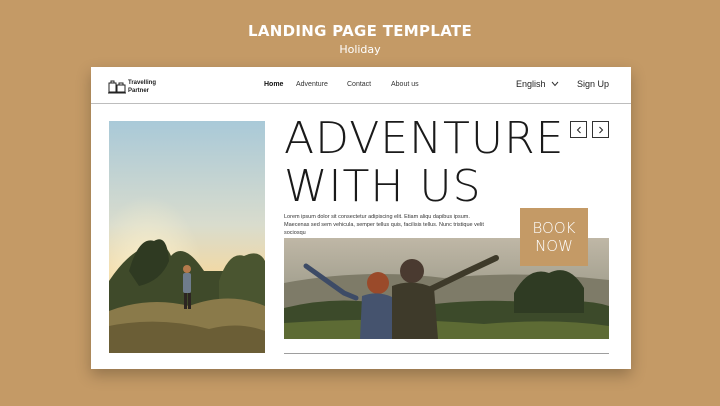 This screenshot has width=720, height=406. I want to click on brand-logo: Travelling Partner, so click(138, 87).